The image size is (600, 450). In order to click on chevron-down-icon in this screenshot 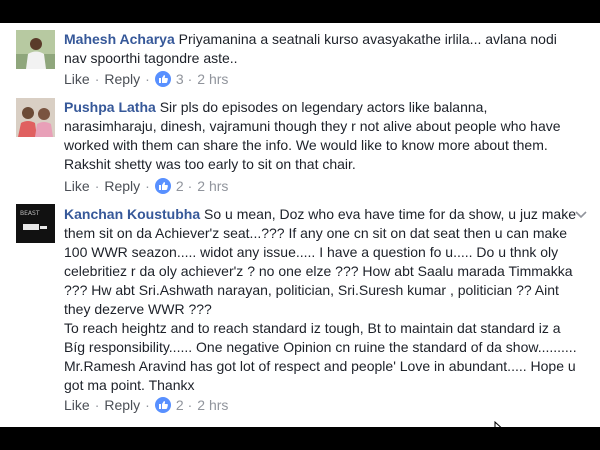, I will do `click(581, 215)`.